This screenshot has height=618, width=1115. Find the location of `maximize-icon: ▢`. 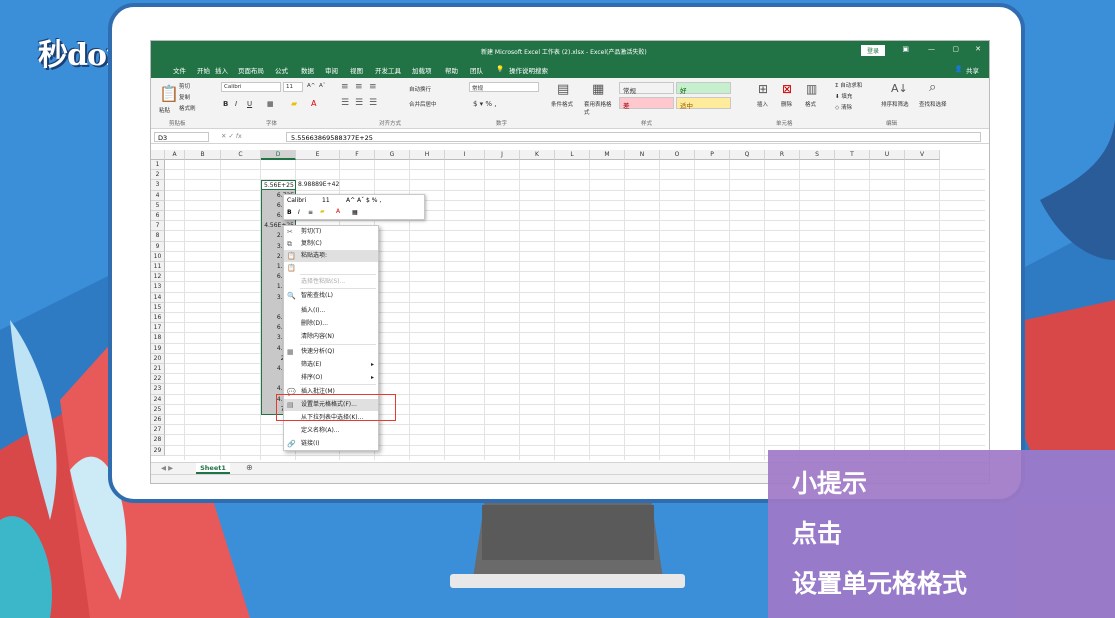

maximize-icon: ▢ is located at coordinates (955, 49).